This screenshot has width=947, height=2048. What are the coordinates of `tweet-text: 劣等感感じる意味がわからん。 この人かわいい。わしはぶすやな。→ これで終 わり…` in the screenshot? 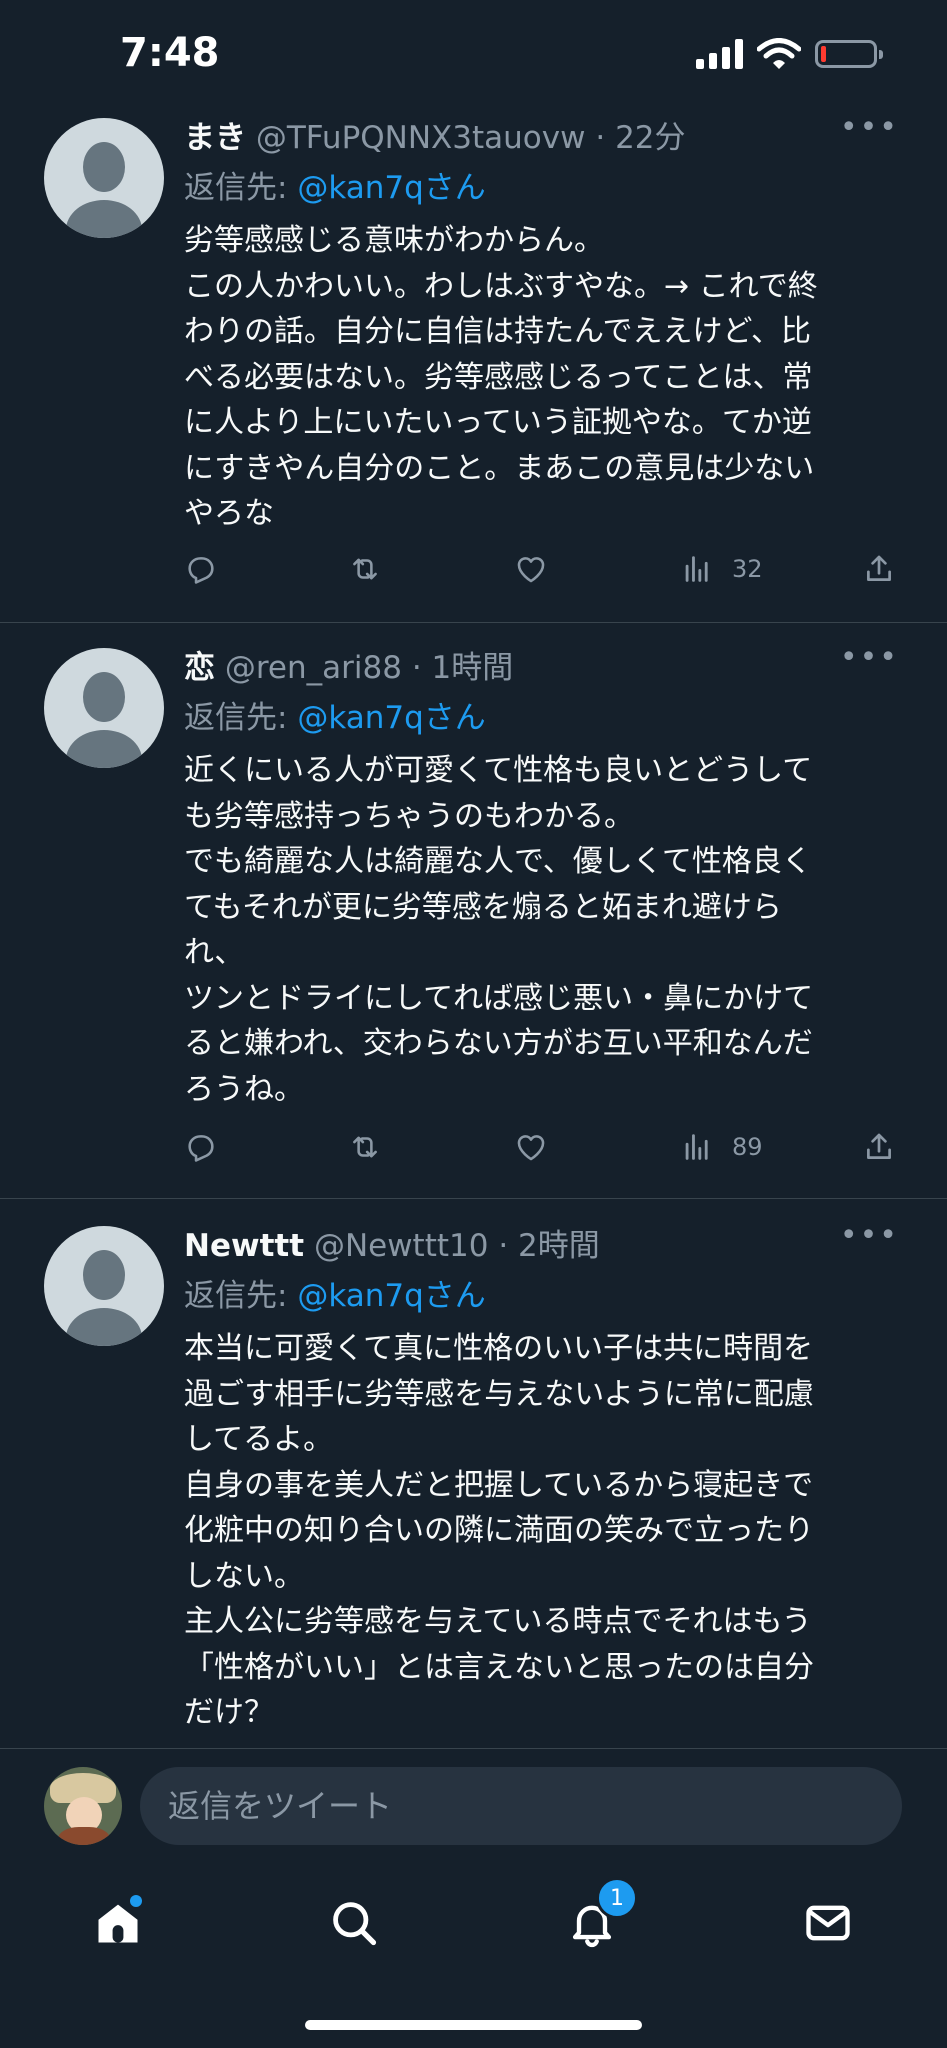 It's located at (501, 377).